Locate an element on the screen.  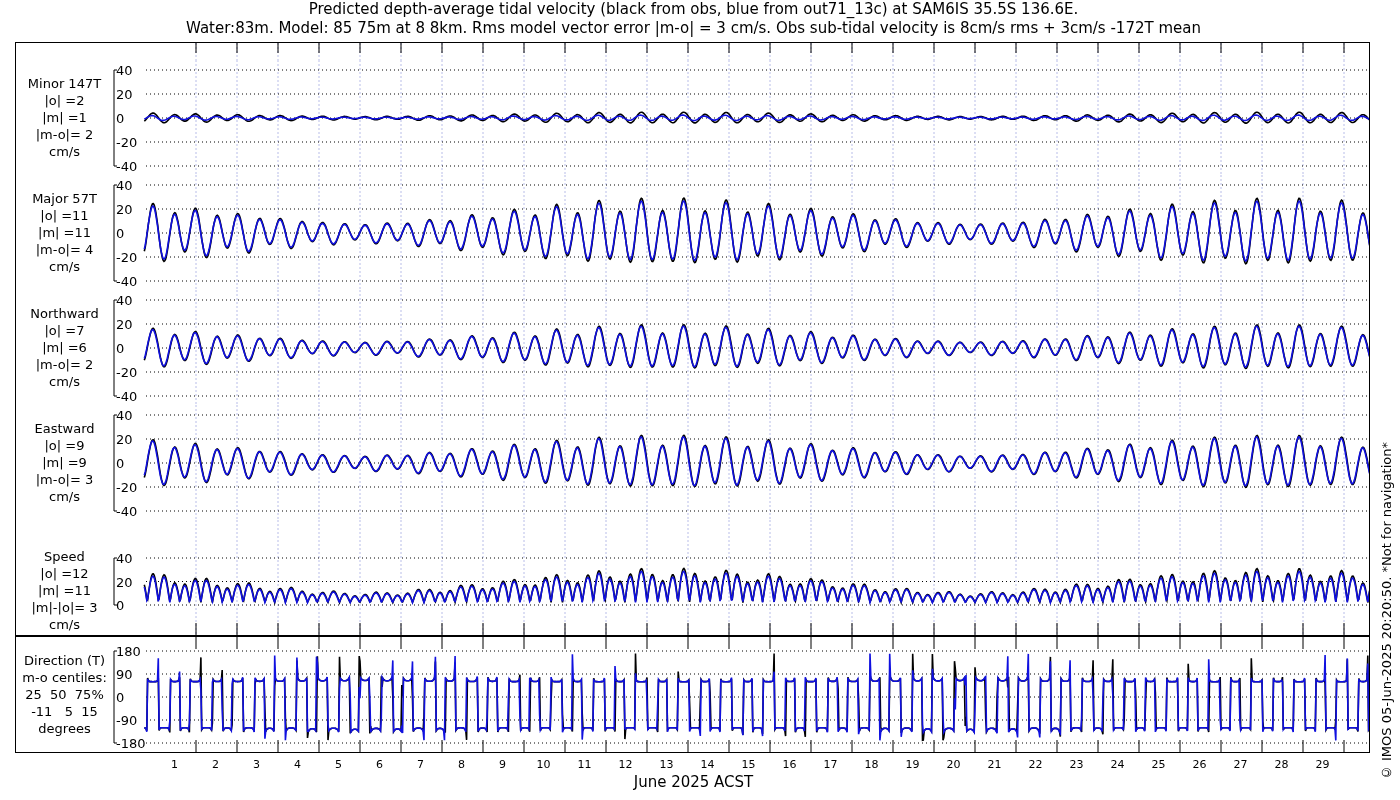
axis-tick-label: 15 is located at coordinates (748, 764).